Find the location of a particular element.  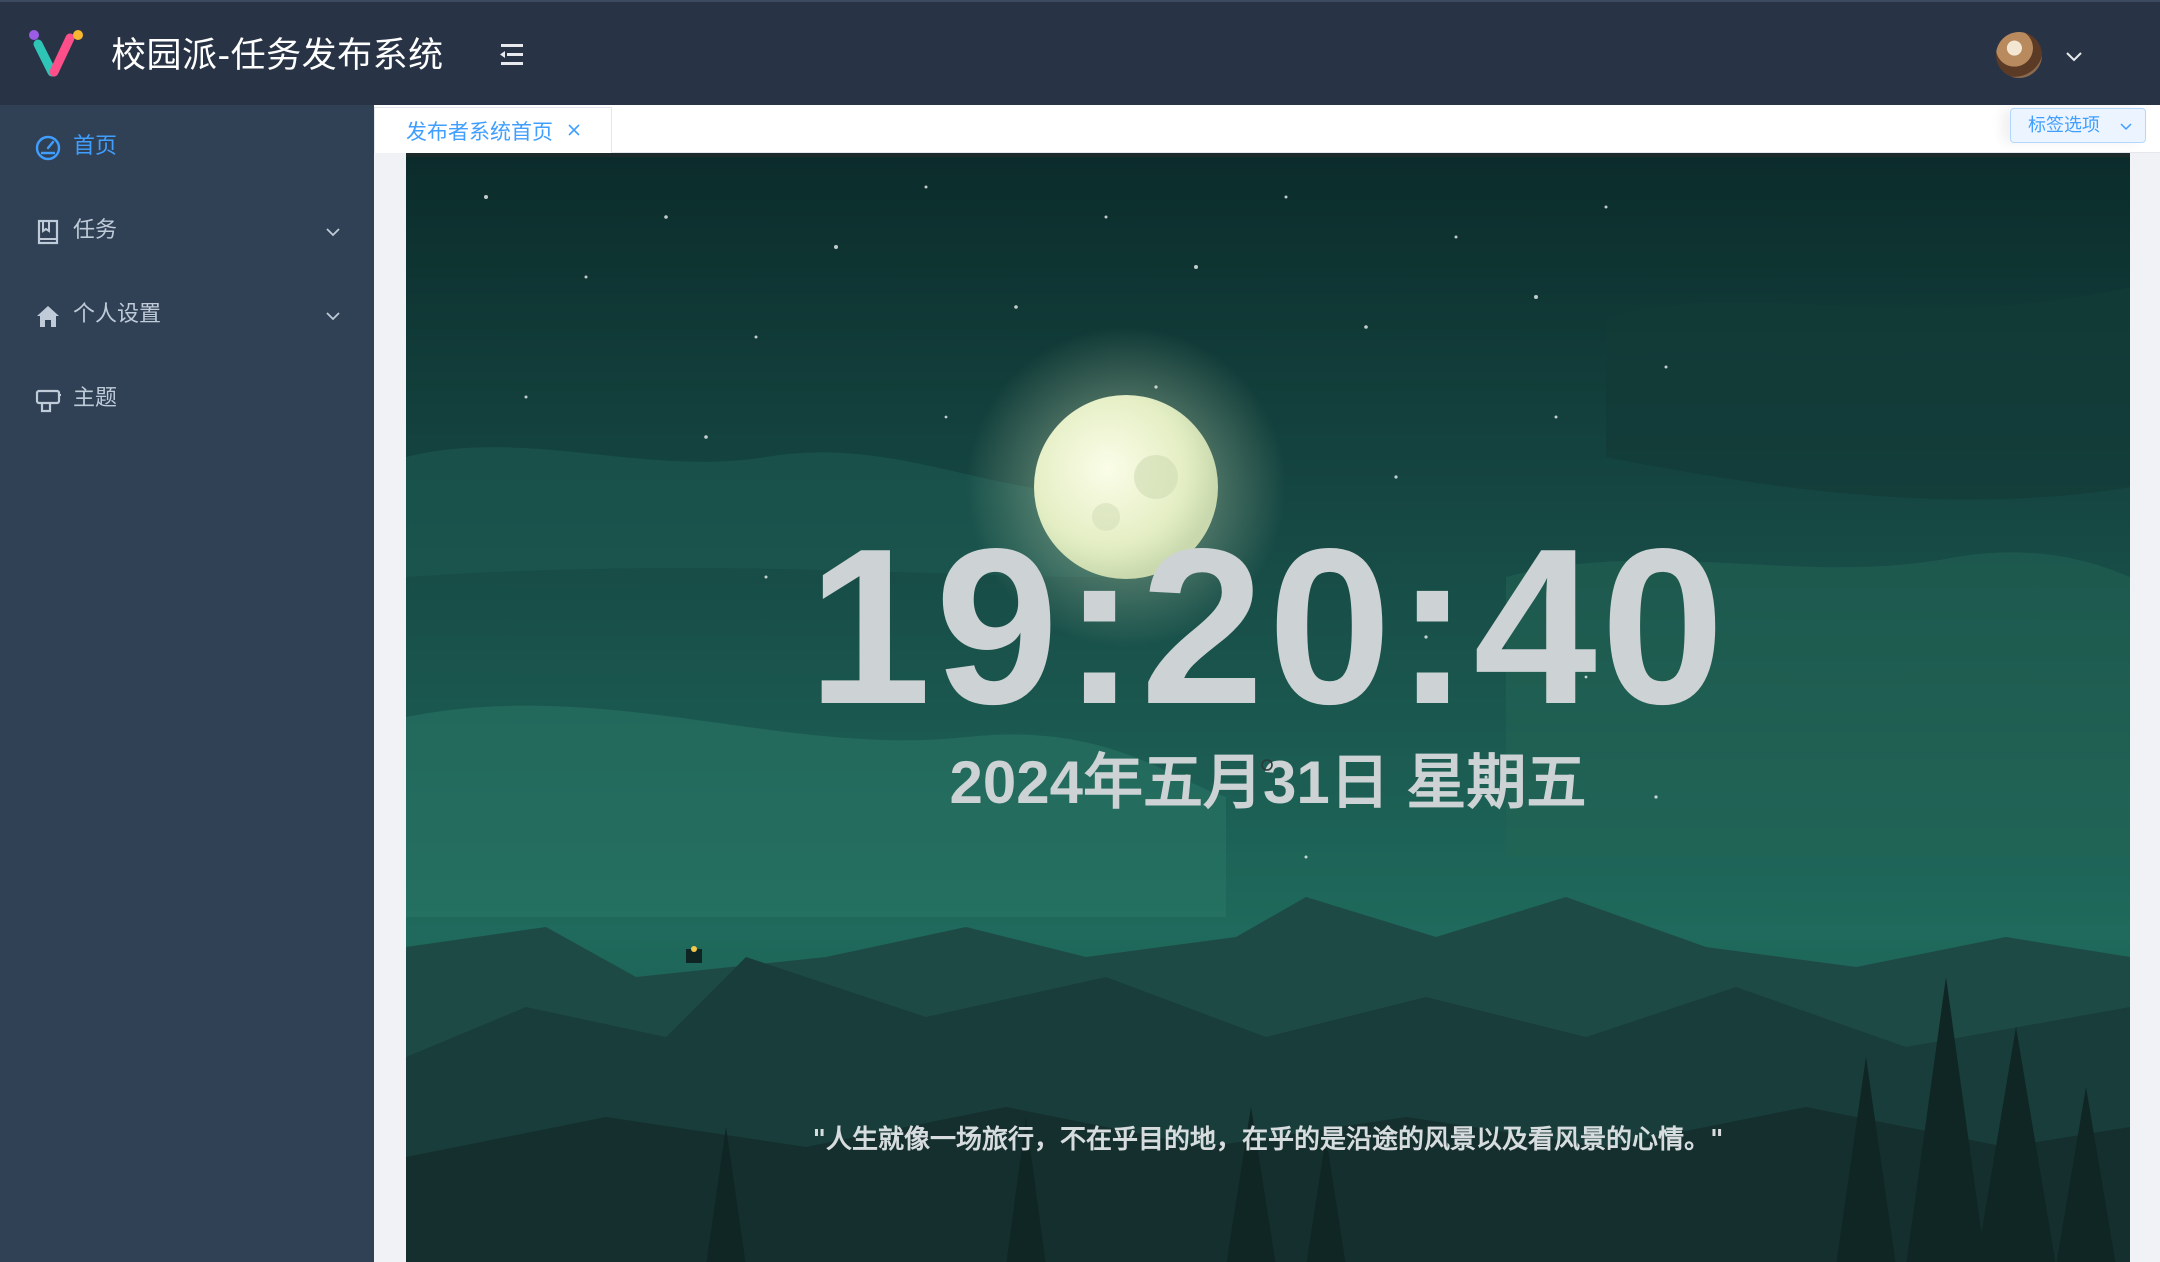

home-icon is located at coordinates (48, 316).